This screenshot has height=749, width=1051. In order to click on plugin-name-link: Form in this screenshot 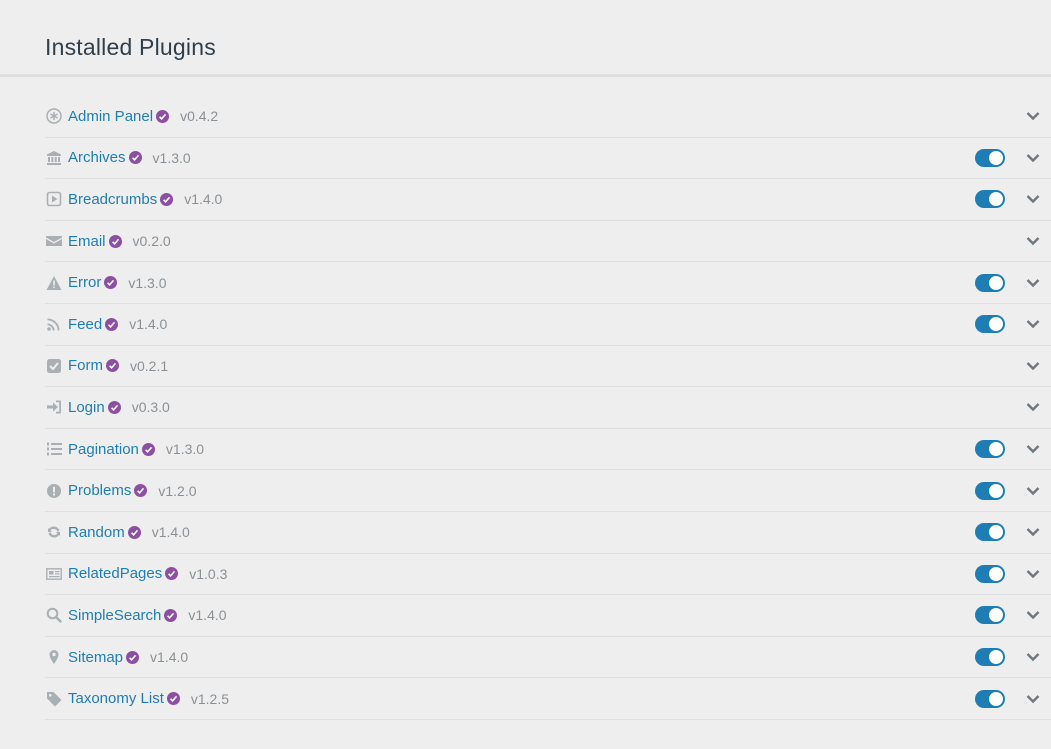, I will do `click(85, 365)`.